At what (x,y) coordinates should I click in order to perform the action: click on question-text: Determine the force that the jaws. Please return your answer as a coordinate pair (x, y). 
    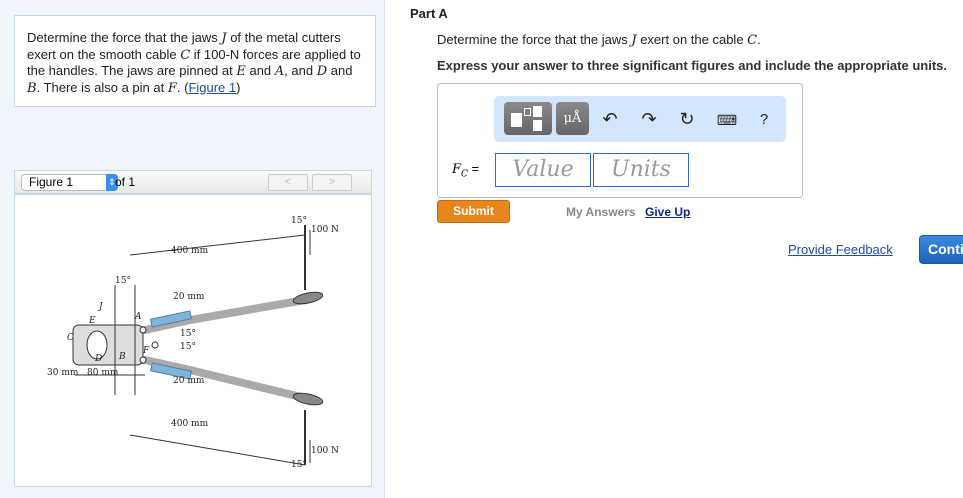
    Looking at the image, I should click on (534, 39).